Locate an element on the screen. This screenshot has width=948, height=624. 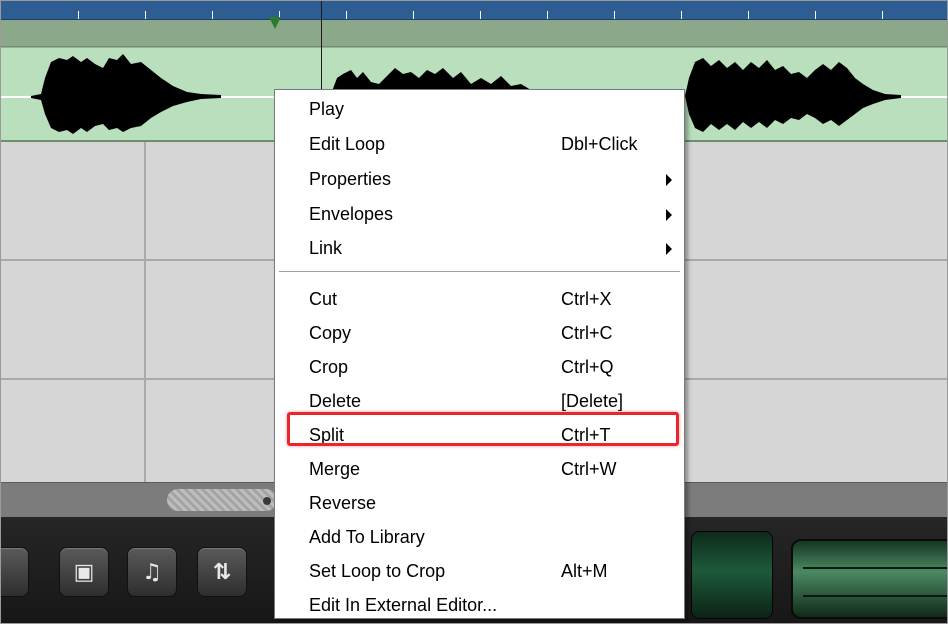
metronome-button: ♫ is located at coordinates (152, 572).